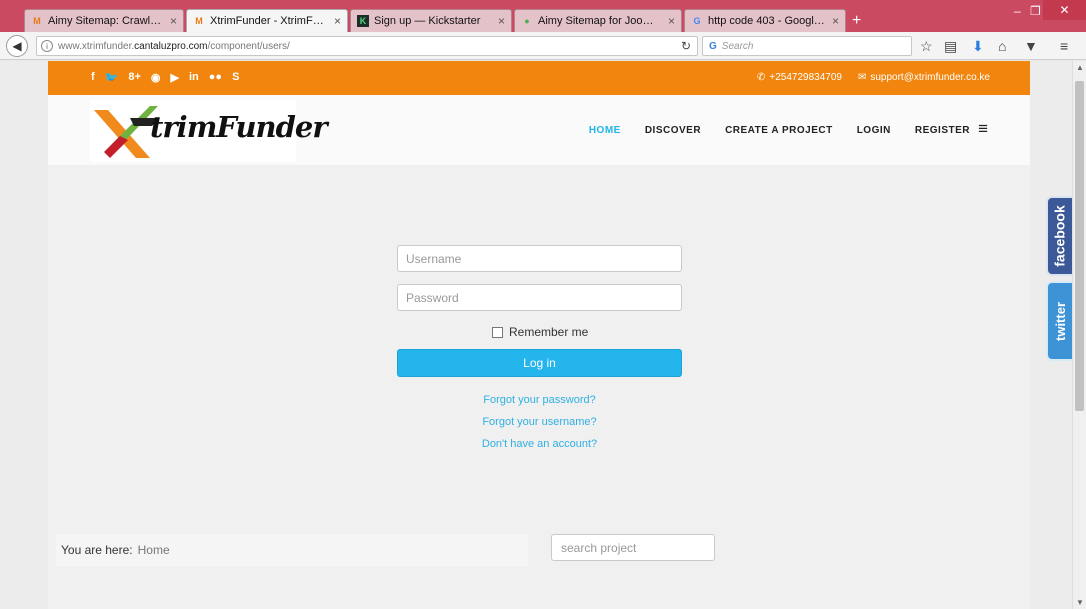  What do you see at coordinates (1002, 46) in the screenshot?
I see `home-icon: ⌂` at bounding box center [1002, 46].